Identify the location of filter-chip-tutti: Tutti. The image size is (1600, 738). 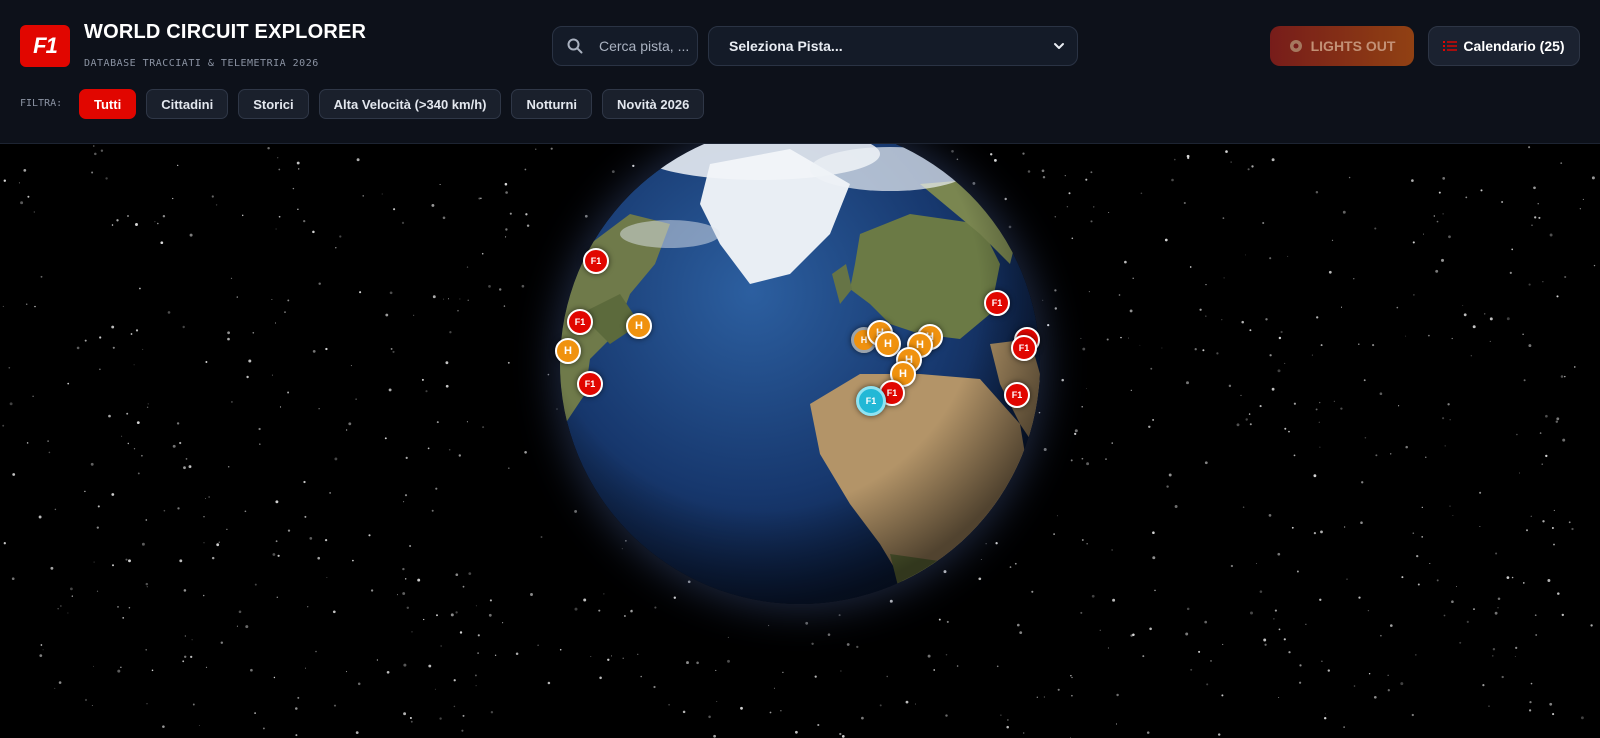
(108, 104).